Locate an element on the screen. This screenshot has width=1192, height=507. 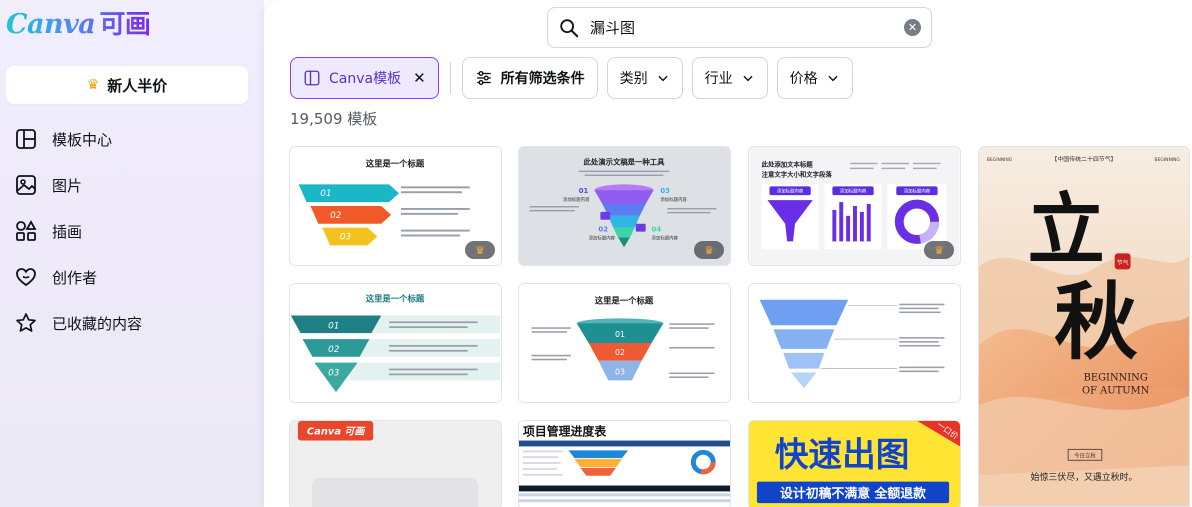
thumb-big-char: 立 is located at coordinates (1066, 229).